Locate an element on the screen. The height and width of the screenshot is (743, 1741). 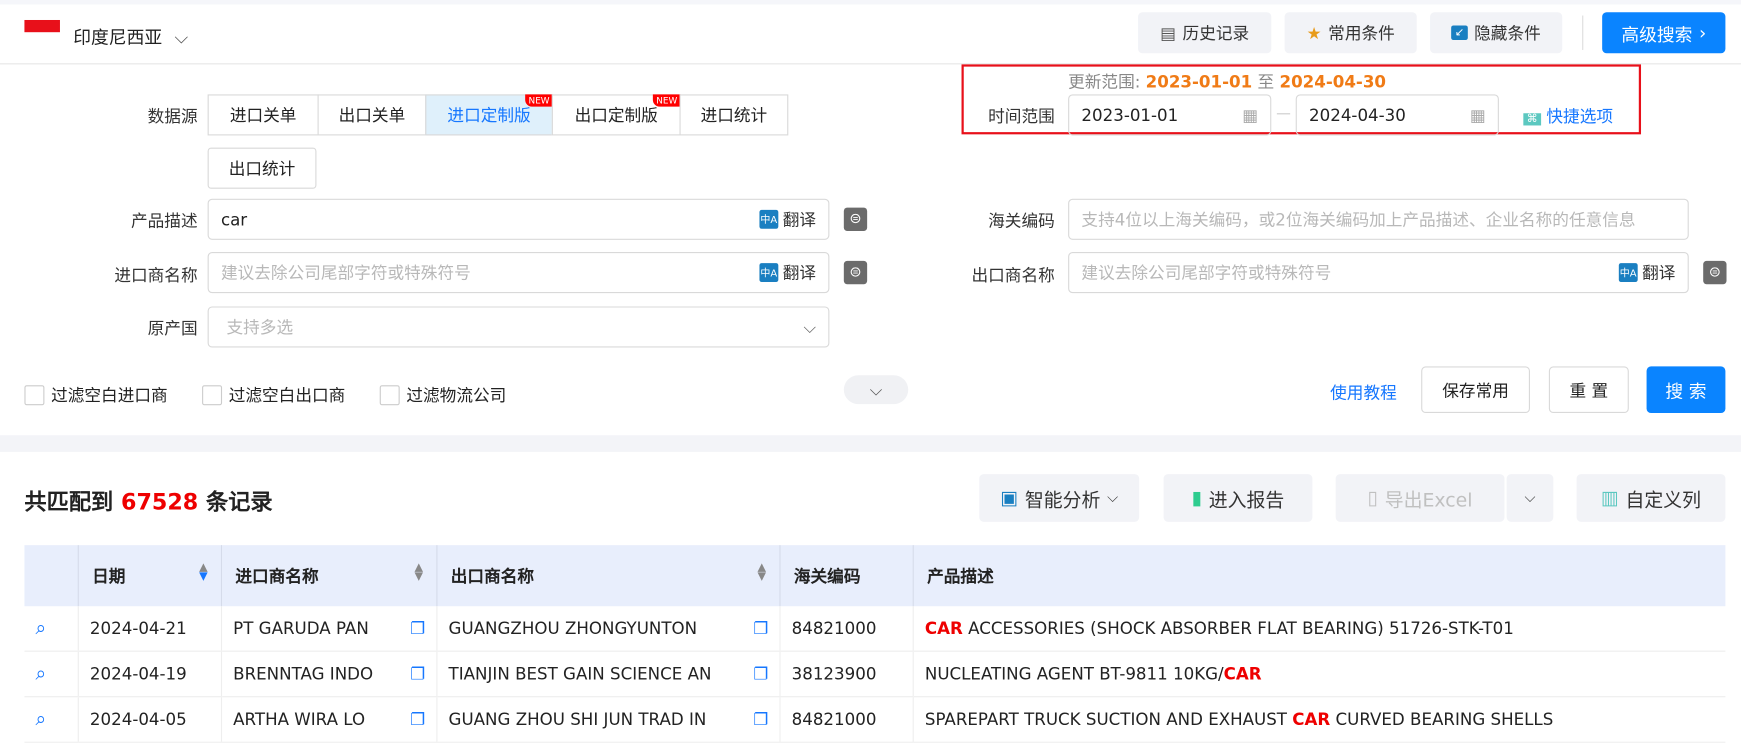
exporter-name: TIANJIN BEST GAIN SCIENCE AN is located at coordinates (580, 673).